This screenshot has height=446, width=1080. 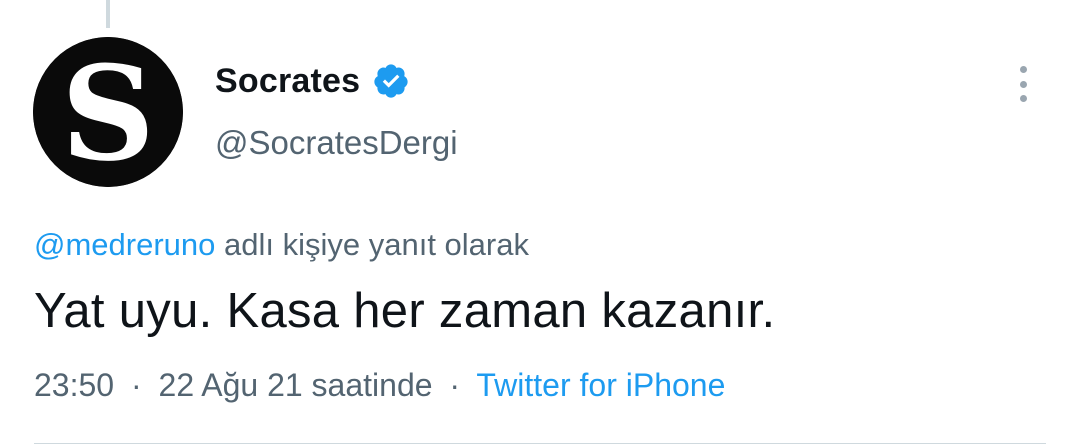 I want to click on avatar-letter: S, so click(x=108, y=112).